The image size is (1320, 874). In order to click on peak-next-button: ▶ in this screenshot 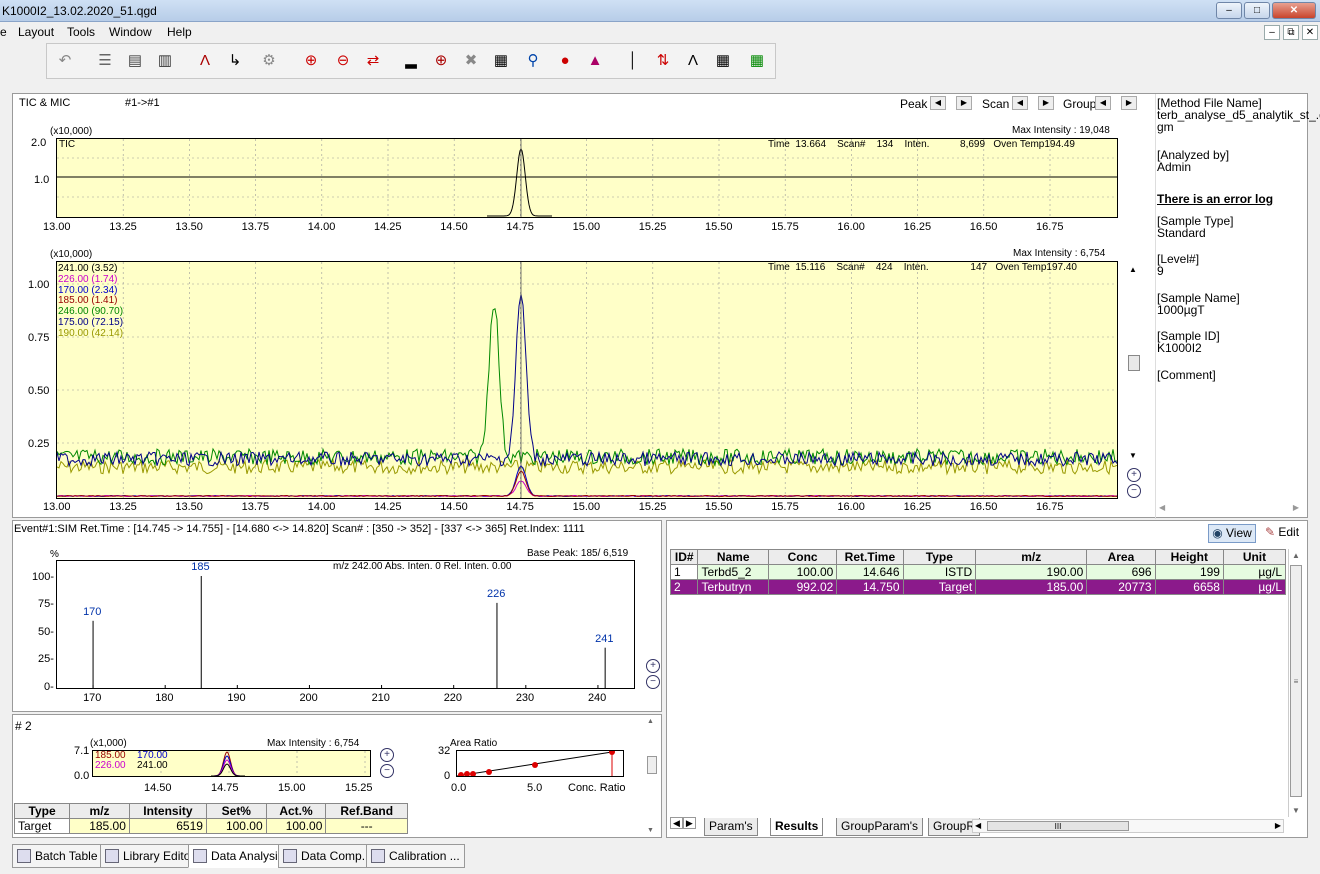, I will do `click(964, 103)`.